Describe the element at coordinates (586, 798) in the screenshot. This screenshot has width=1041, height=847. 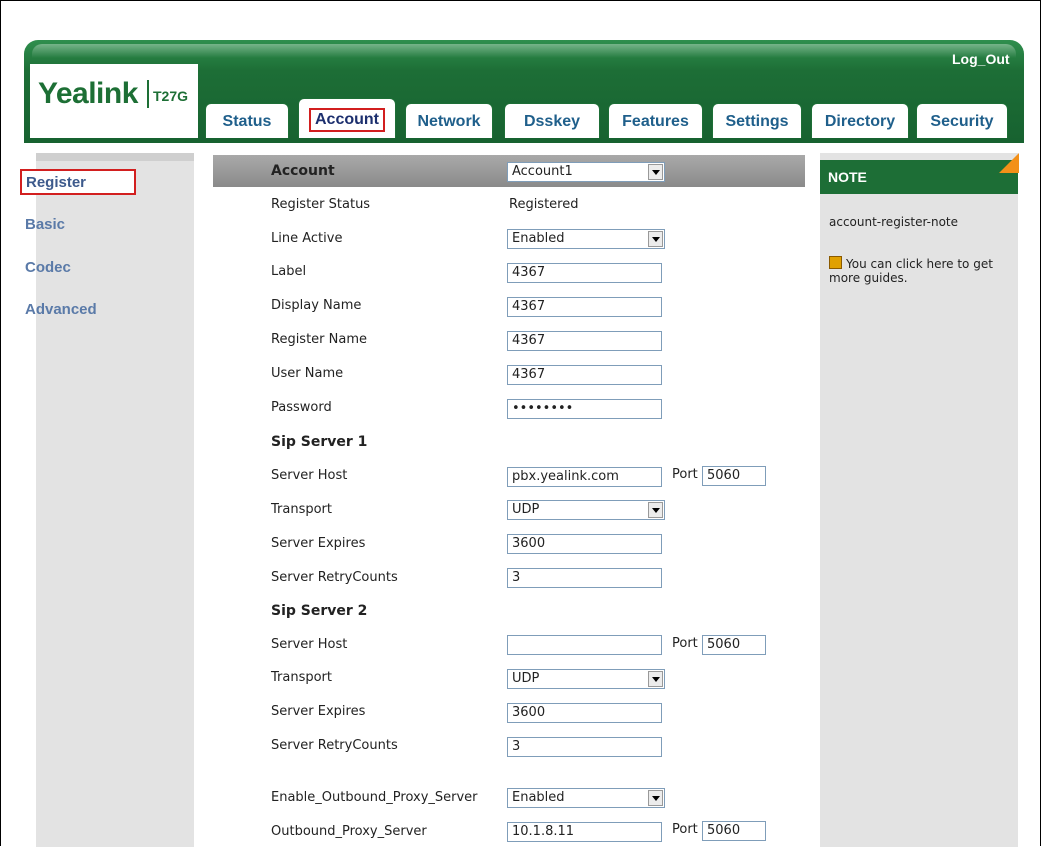
I see `outbound-enable-select: Enabled` at that location.